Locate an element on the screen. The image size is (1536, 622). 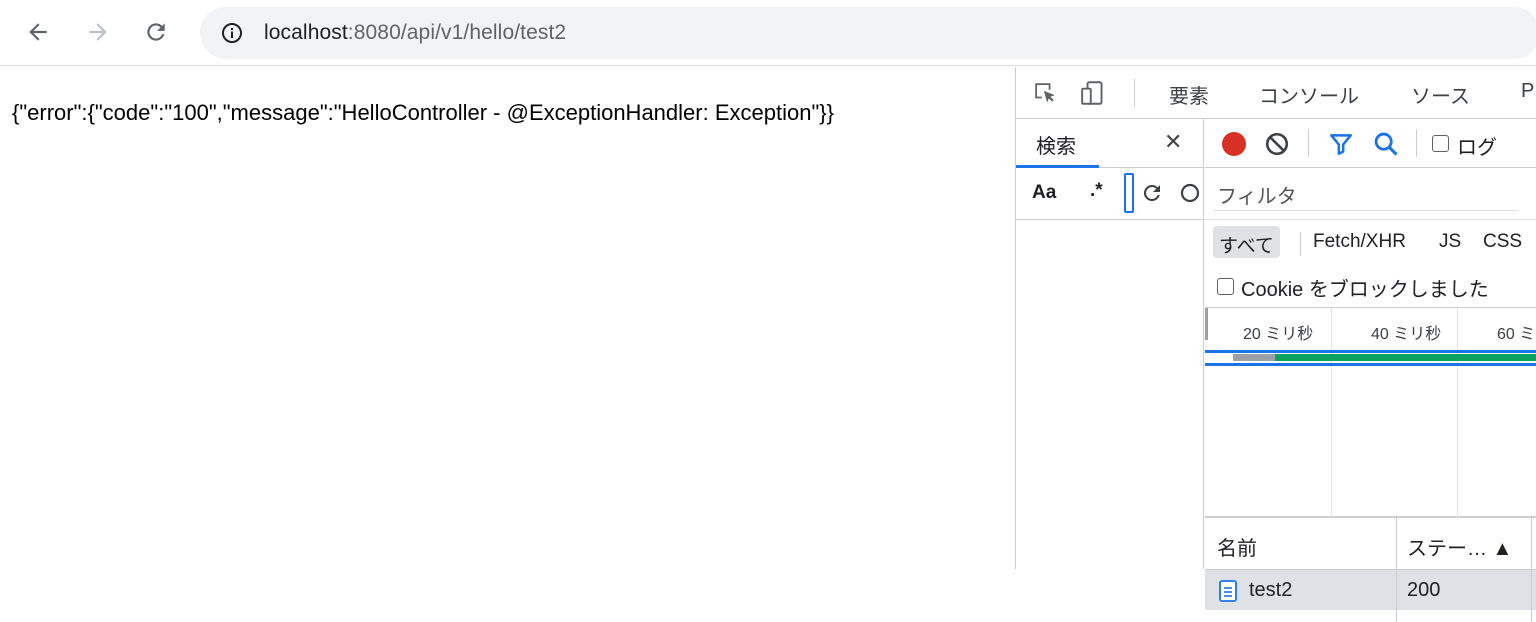
resource-type-filters: すべて Fetch/XHR JS CSS is located at coordinates (1370, 242).